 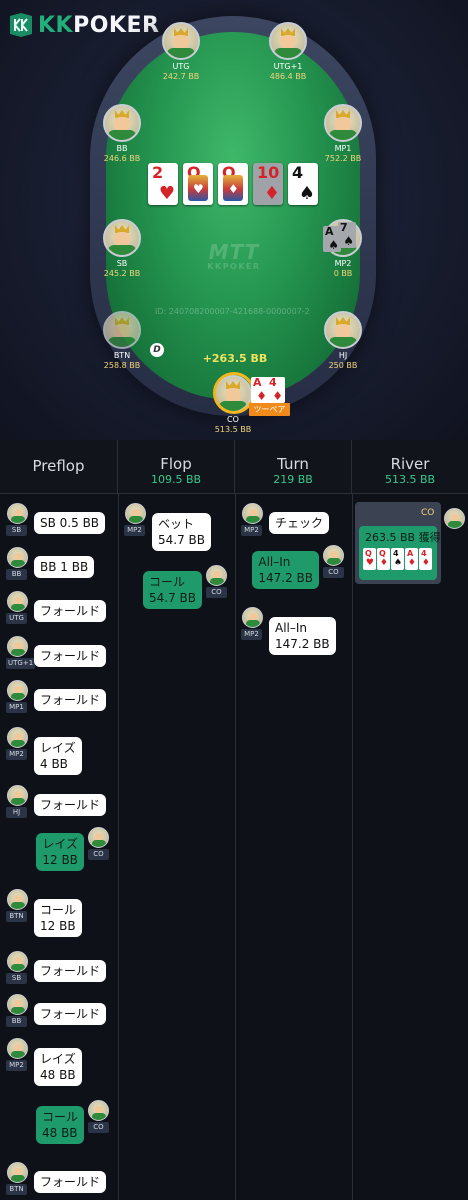 What do you see at coordinates (176, 467) in the screenshot?
I see `street-header-flop: Flop 109.5 BB` at bounding box center [176, 467].